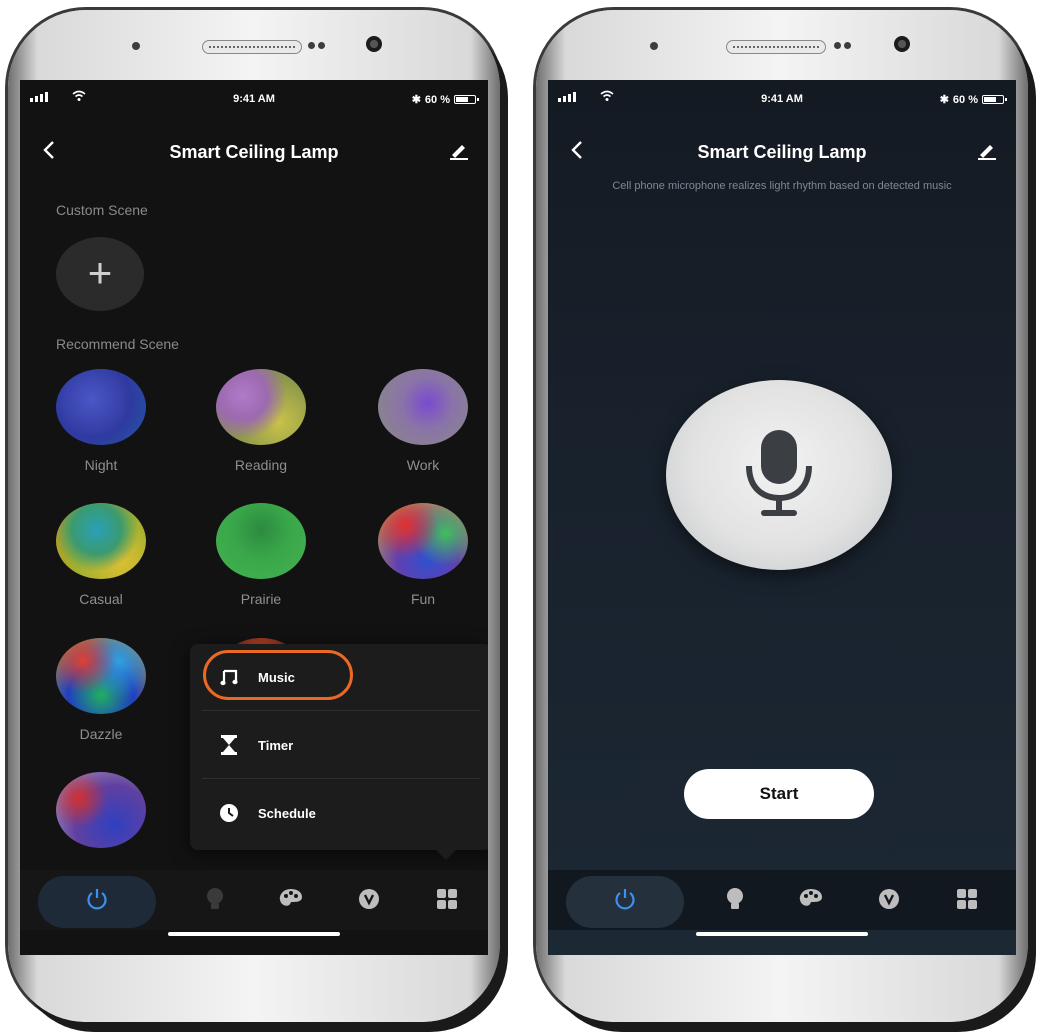  I want to click on scene-partial, so click(101, 810).